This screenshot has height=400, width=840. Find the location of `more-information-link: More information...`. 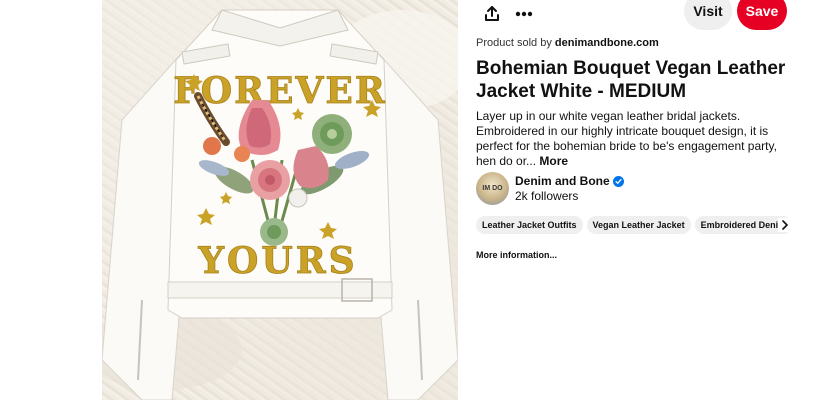

more-information-link: More information... is located at coordinates (516, 255).